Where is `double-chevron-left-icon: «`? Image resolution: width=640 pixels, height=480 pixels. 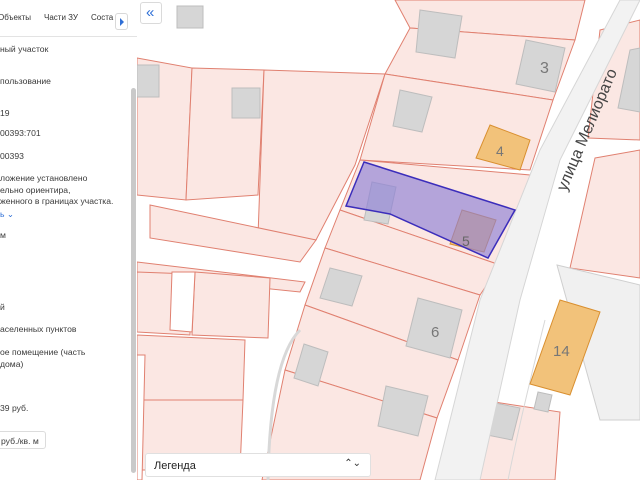
double-chevron-left-icon: « is located at coordinates (150, 12).